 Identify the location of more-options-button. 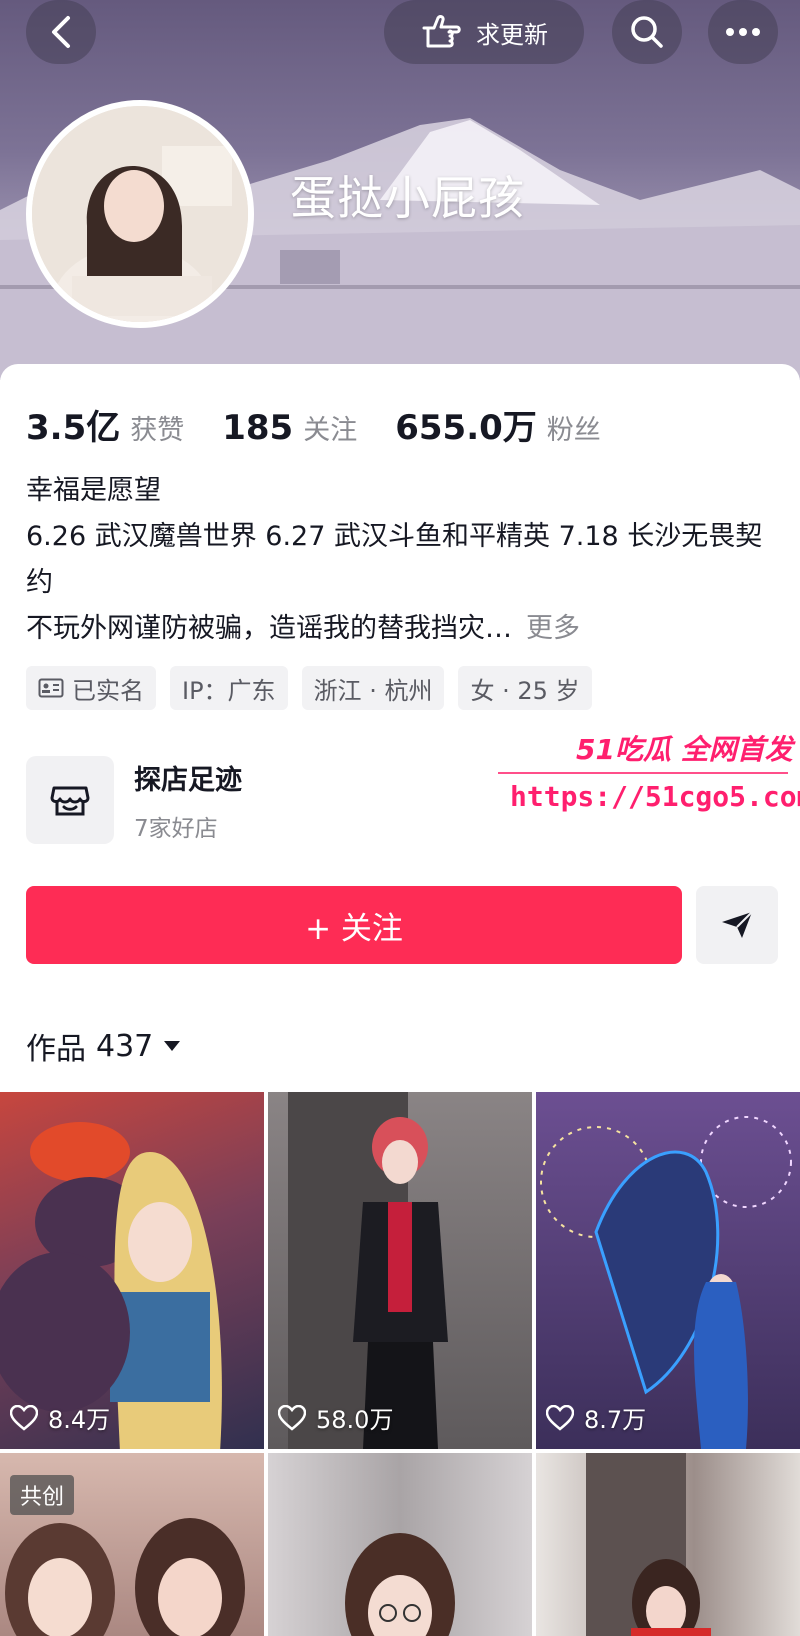
(743, 32).